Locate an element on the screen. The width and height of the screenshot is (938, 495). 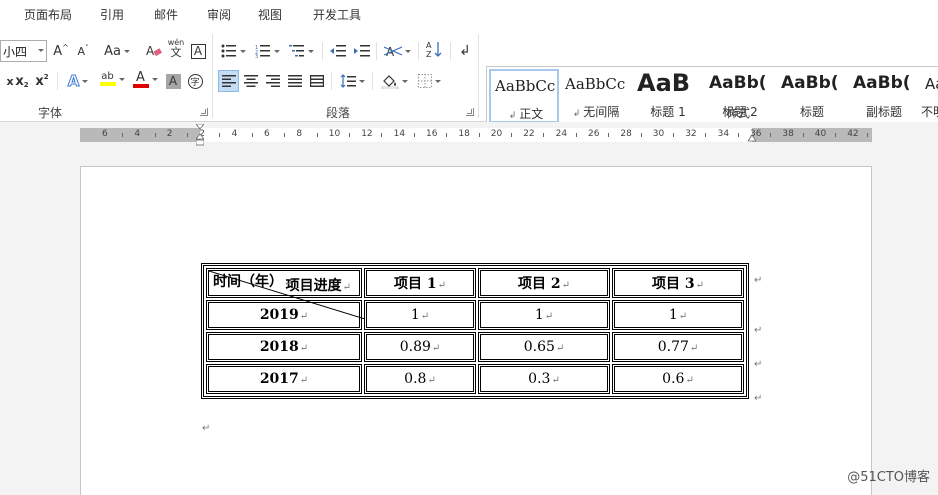
align-left-button is located at coordinates (228, 81).